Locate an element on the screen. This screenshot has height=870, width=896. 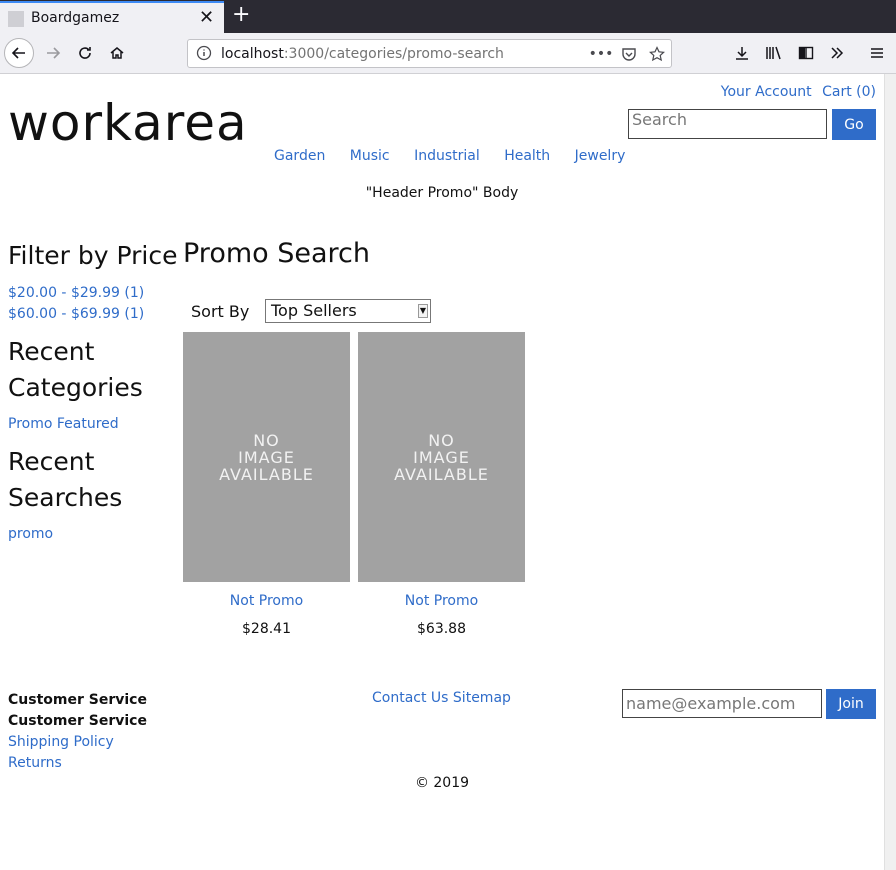
menu-icon is located at coordinates (877, 53).